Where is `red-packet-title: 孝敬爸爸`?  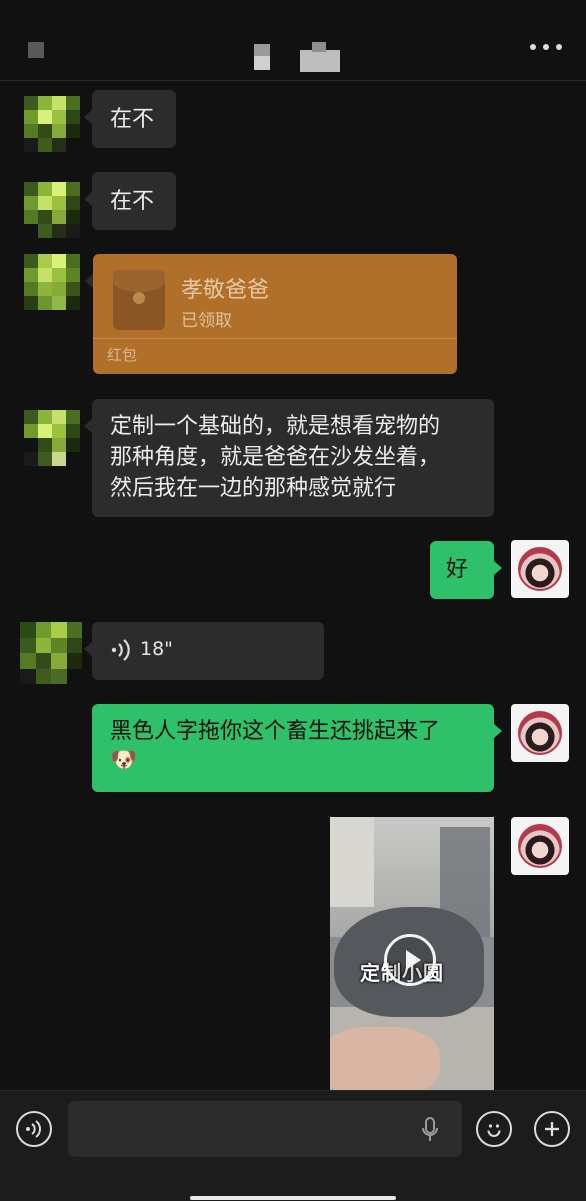 red-packet-title: 孝敬爸爸 is located at coordinates (225, 290).